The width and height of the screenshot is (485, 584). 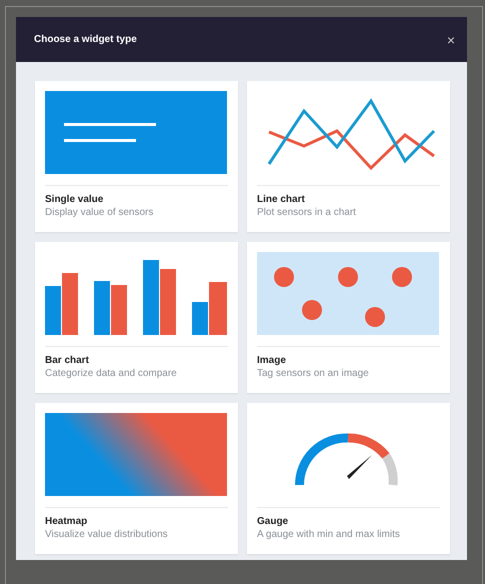 I want to click on widget-card: Line chart Plot sensors in a chart, so click(x=348, y=156).